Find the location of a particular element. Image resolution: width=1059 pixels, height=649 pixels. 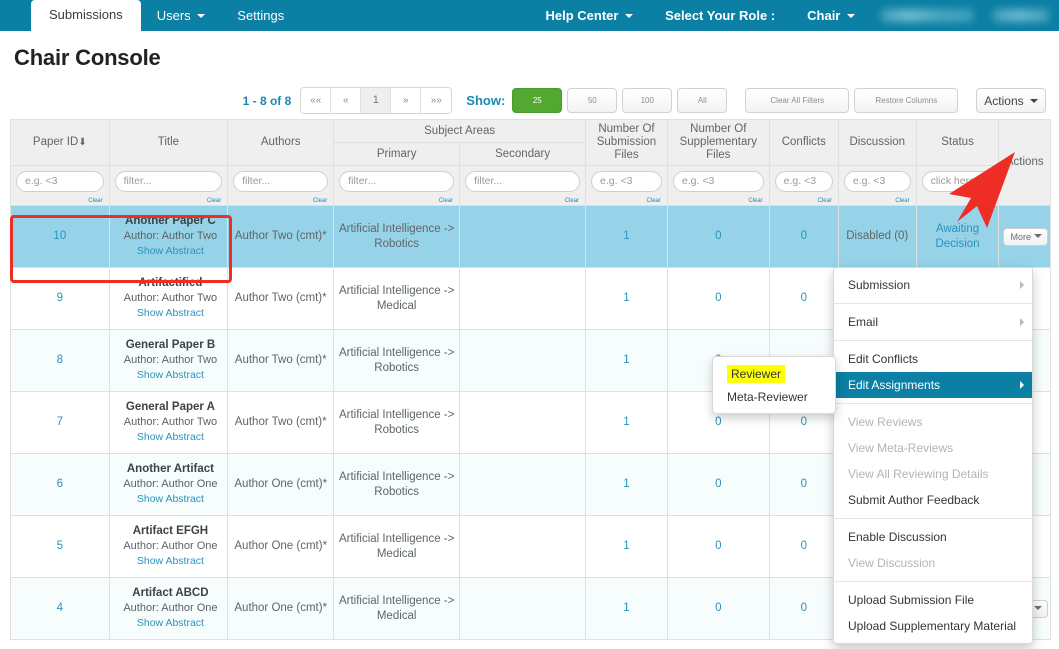

paper-id-link: 8 is located at coordinates (60, 360).